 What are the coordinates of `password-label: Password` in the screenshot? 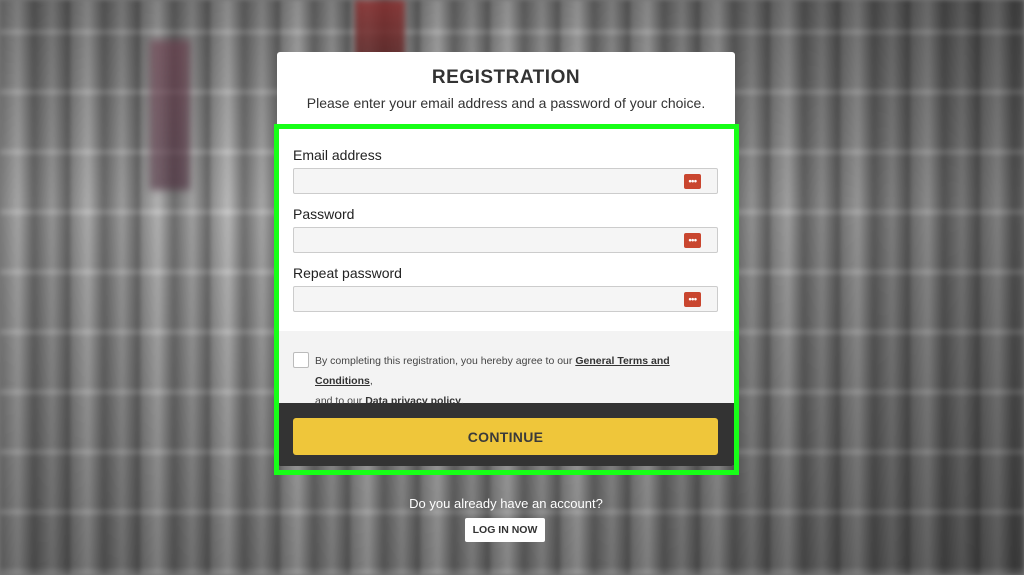 It's located at (324, 214).